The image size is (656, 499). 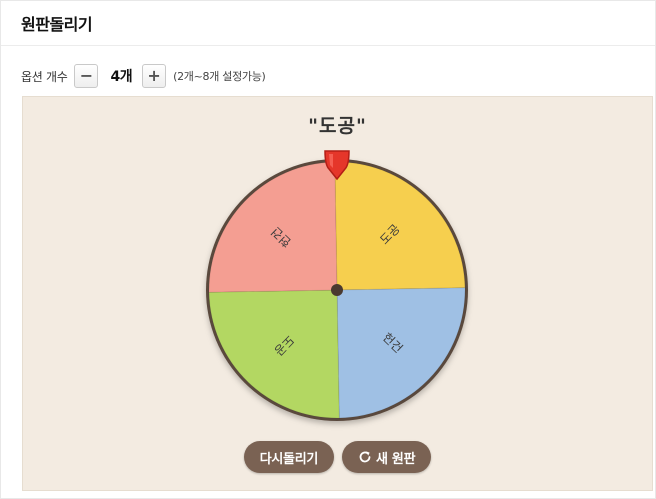 I want to click on spin-again-button: 다시돌리기, so click(x=289, y=457).